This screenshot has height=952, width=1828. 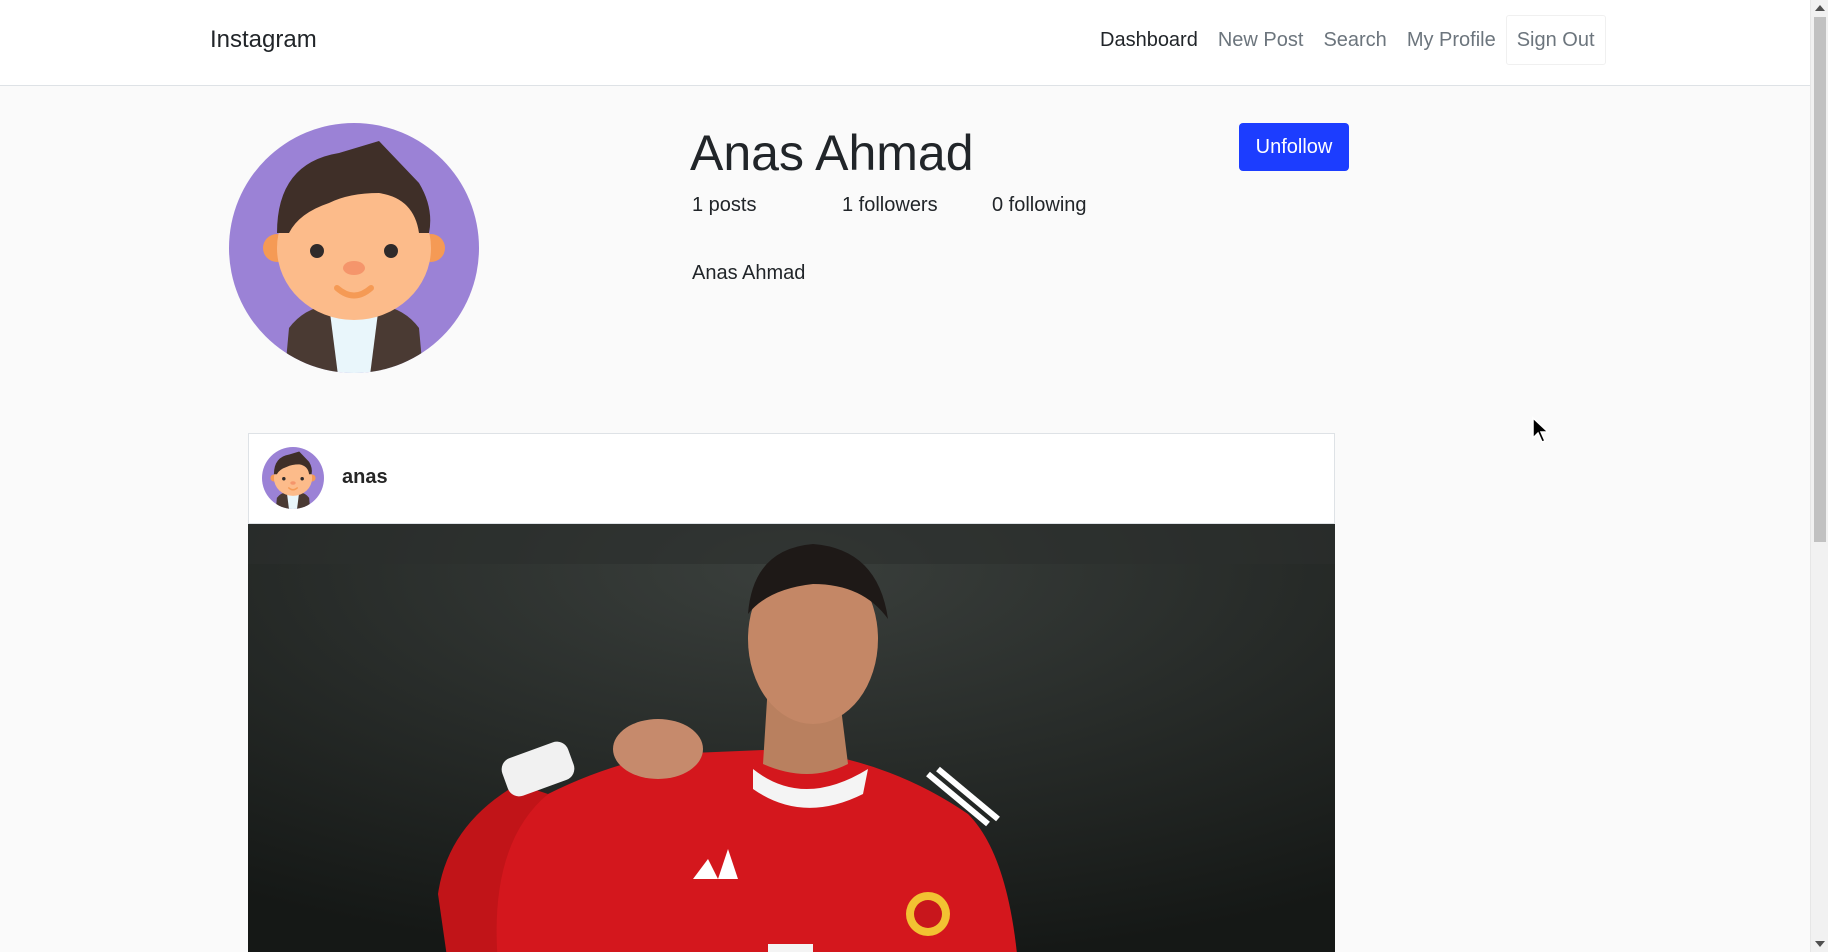 I want to click on scroll-up-icon, so click(x=1820, y=8).